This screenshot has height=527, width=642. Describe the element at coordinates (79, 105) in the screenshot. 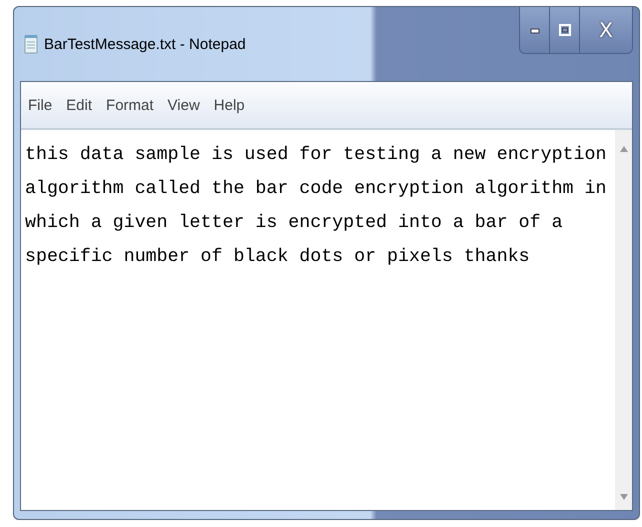

I see `menu-item: Edit` at that location.